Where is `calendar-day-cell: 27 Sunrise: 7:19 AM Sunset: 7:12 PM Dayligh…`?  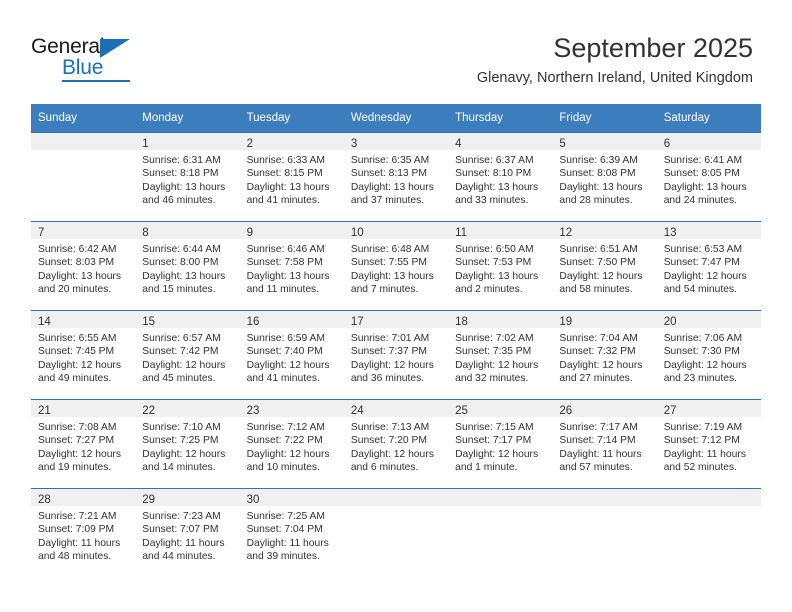 calendar-day-cell: 27 Sunrise: 7:19 AM Sunset: 7:12 PM Dayligh… is located at coordinates (708, 444).